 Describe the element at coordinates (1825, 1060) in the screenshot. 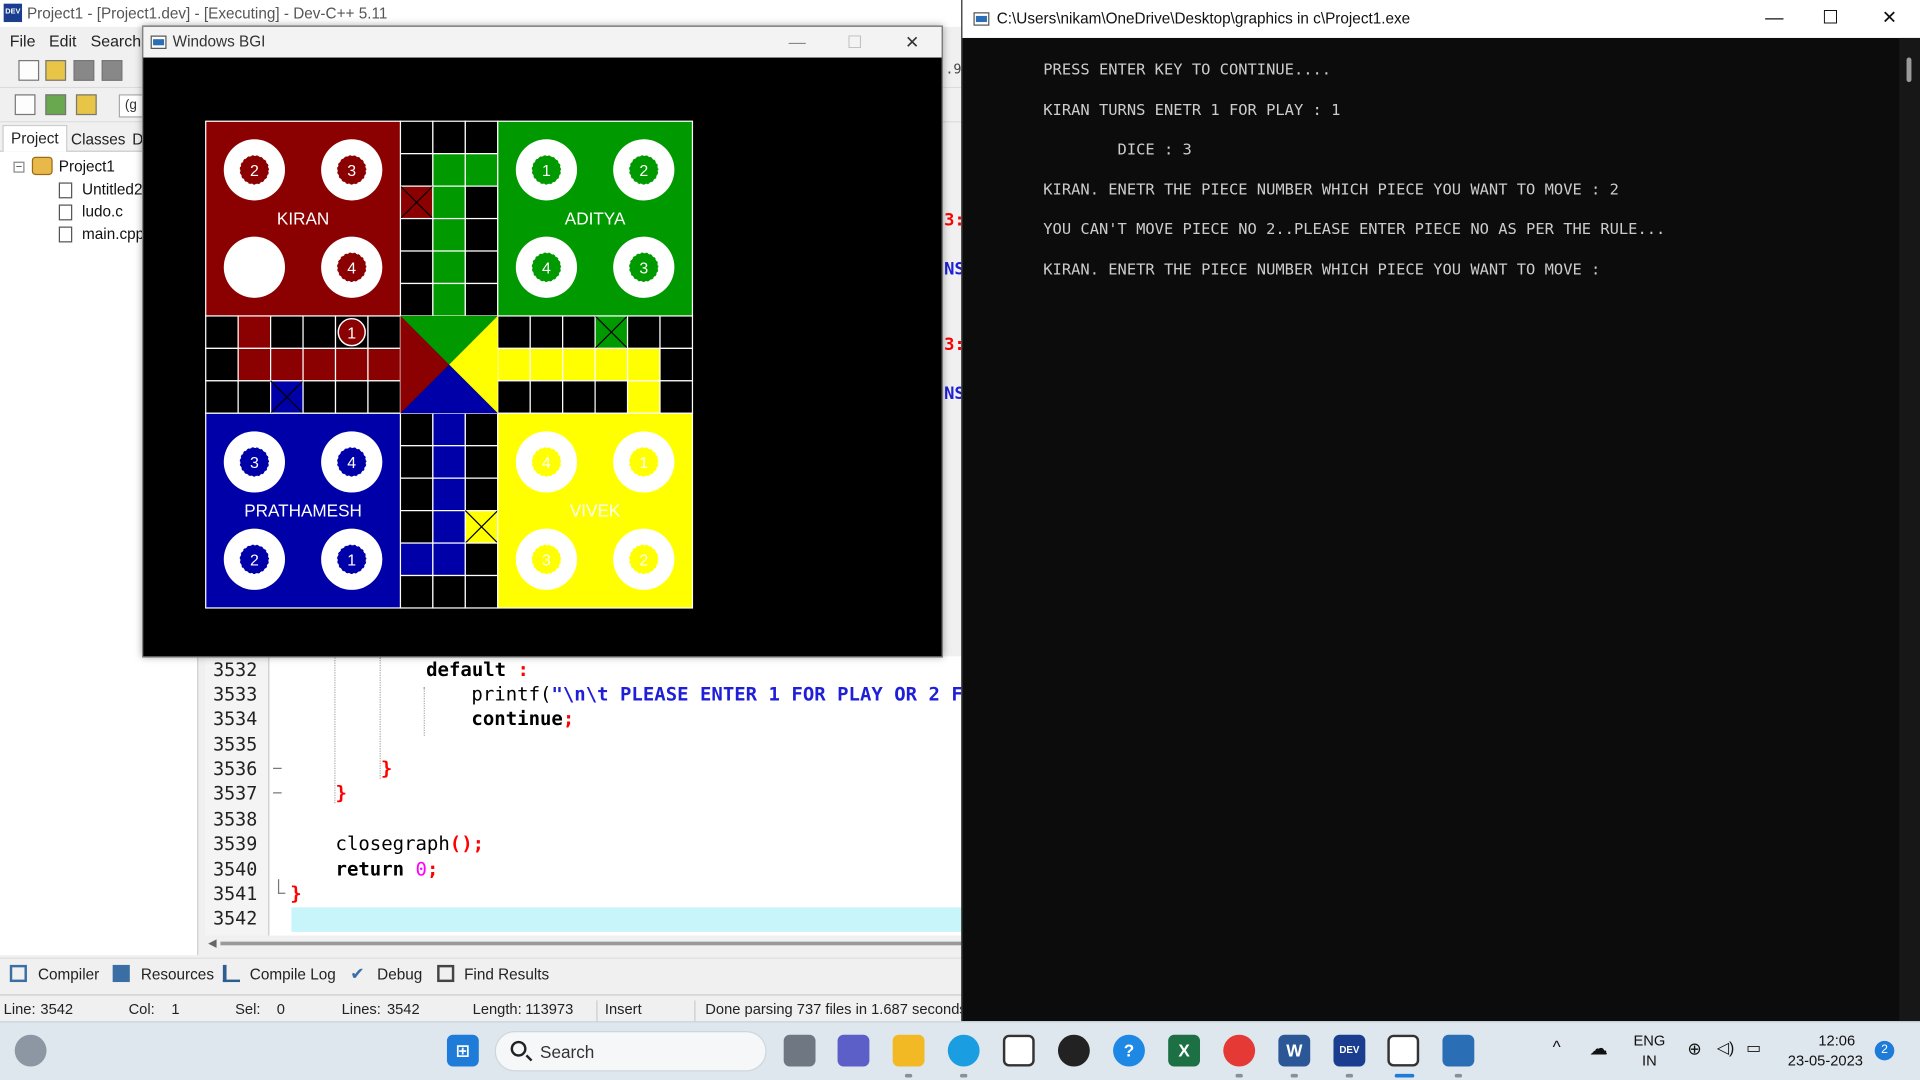

I see `clock-date: 23-05-2023` at that location.